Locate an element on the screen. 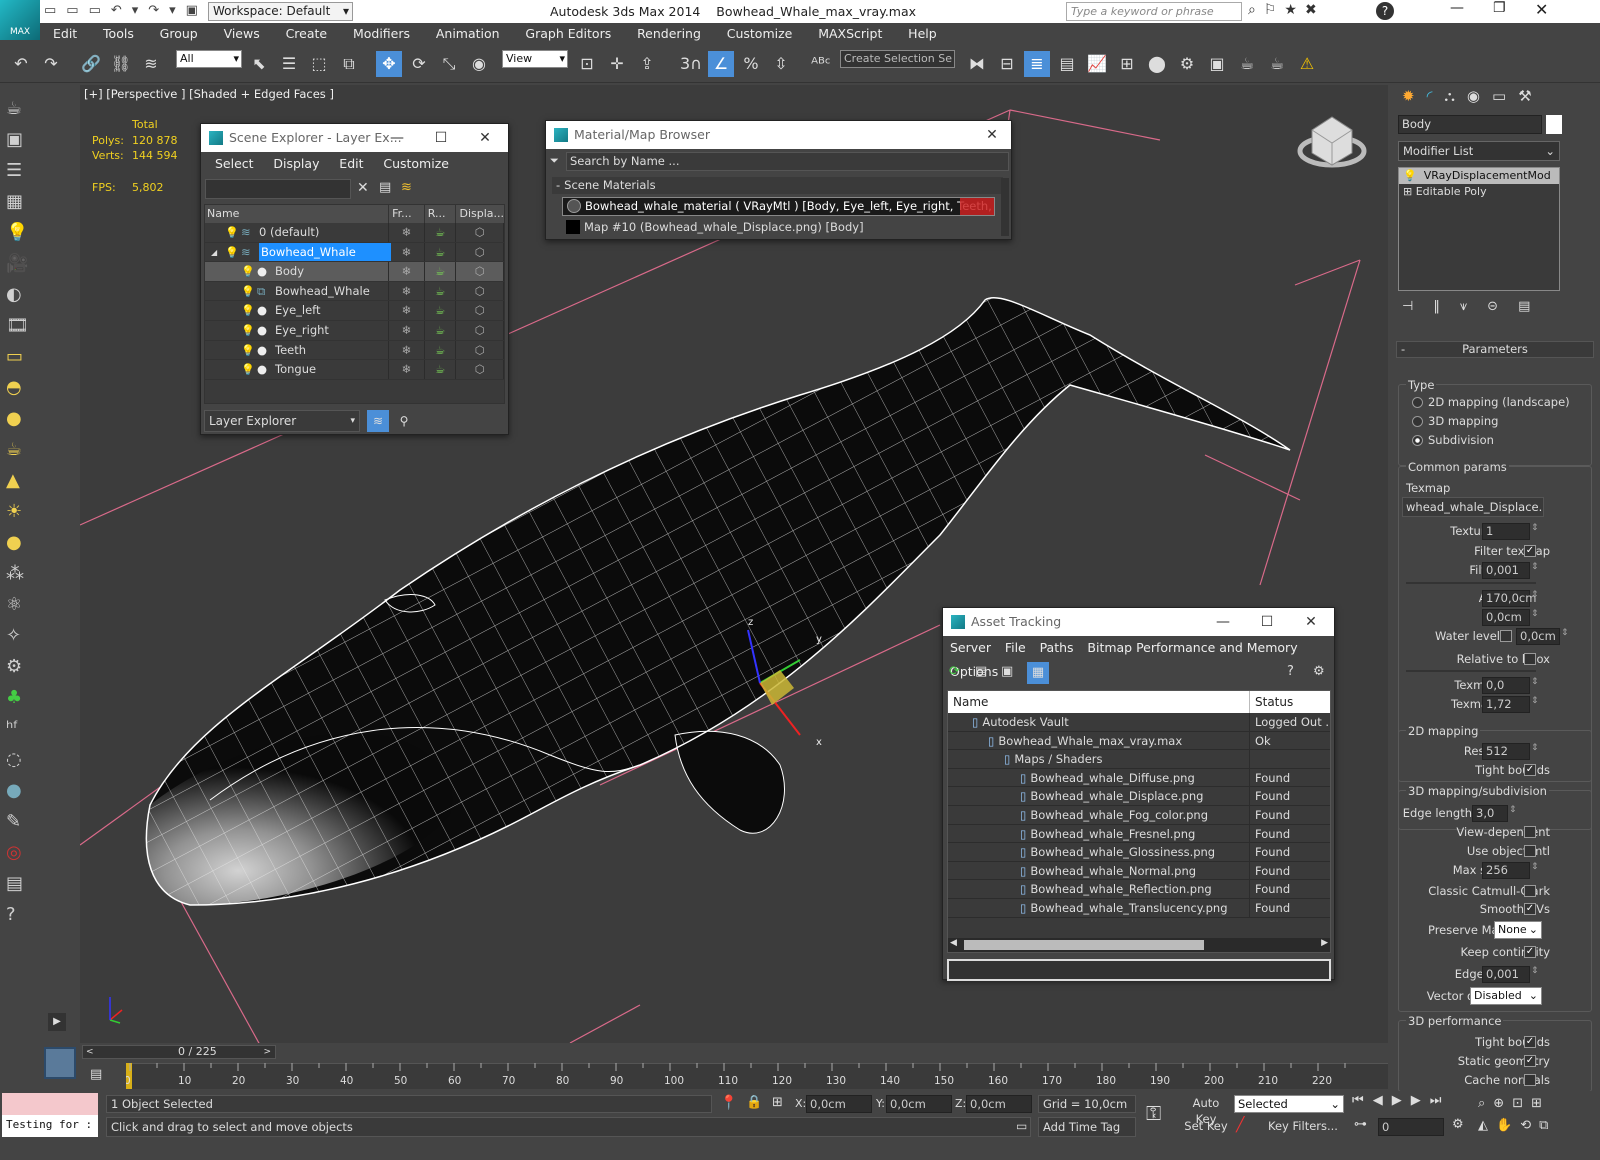  layers-mode-icon: ≋ is located at coordinates (378, 421).